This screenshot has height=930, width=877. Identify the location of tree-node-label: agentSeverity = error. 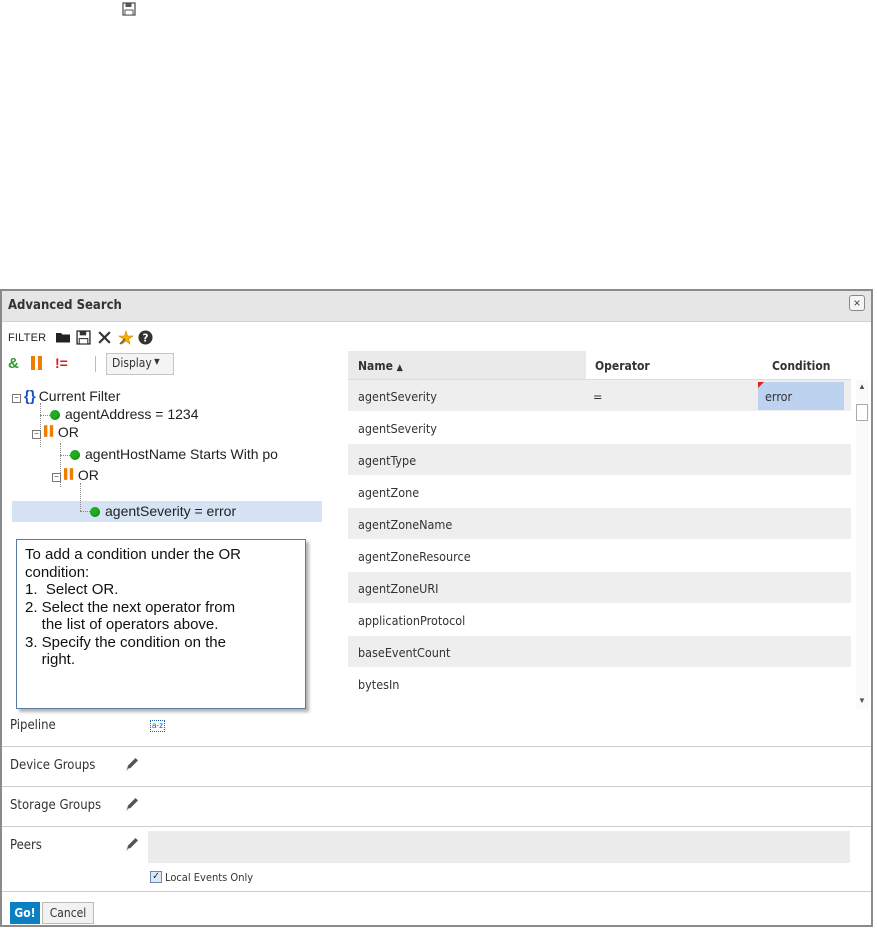
(171, 511).